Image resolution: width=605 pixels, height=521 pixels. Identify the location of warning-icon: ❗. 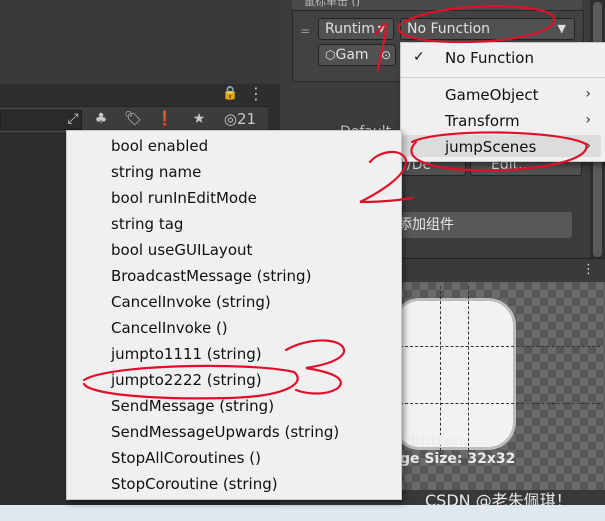
(165, 119).